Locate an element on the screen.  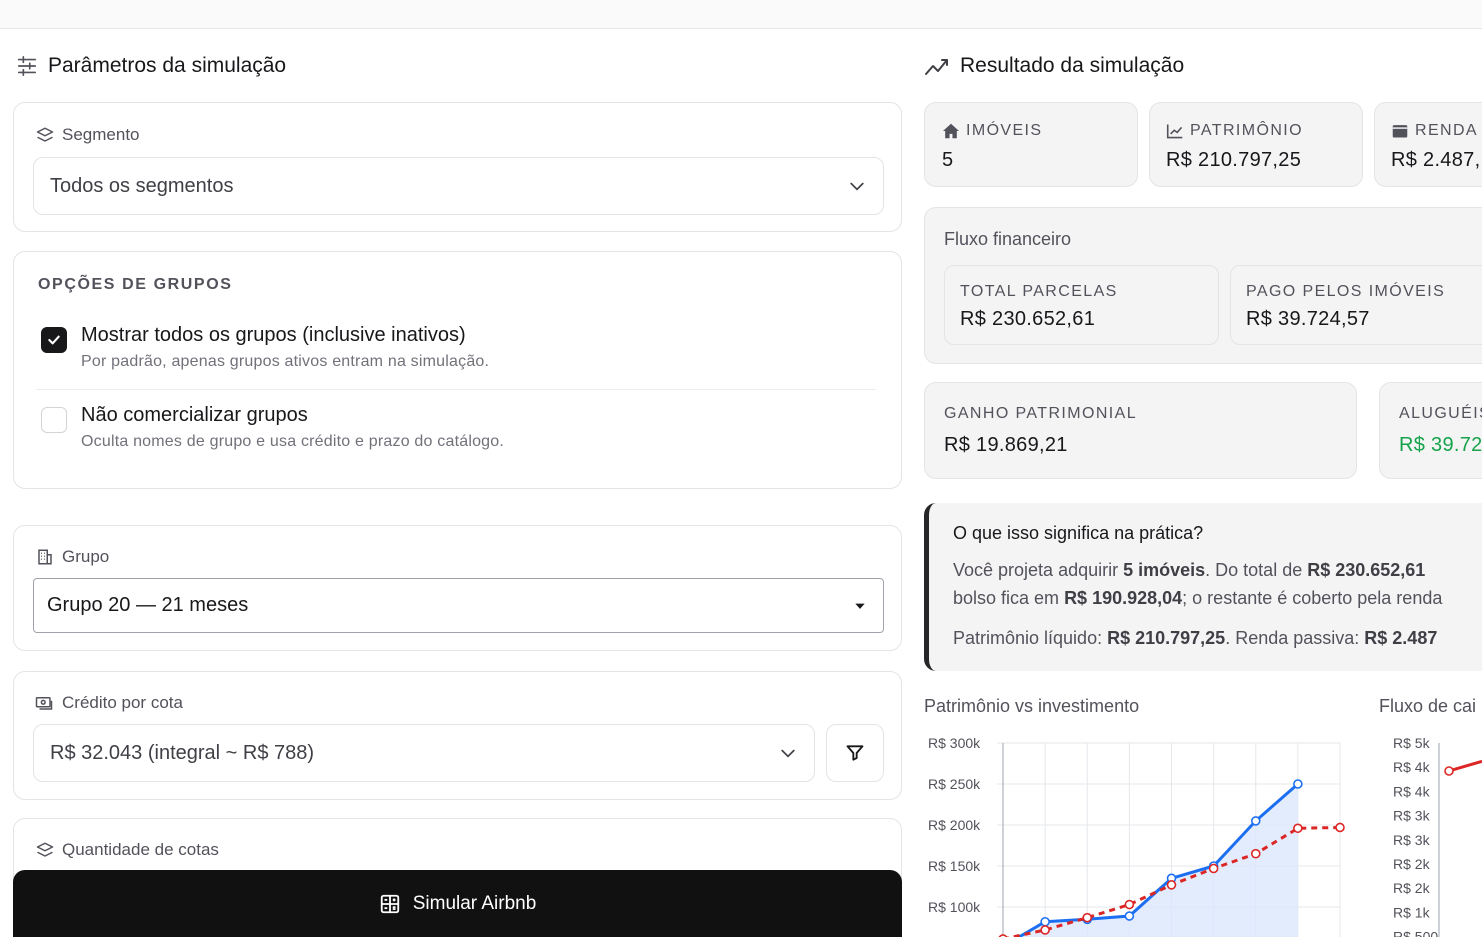
banknote-icon is located at coordinates (44, 703).